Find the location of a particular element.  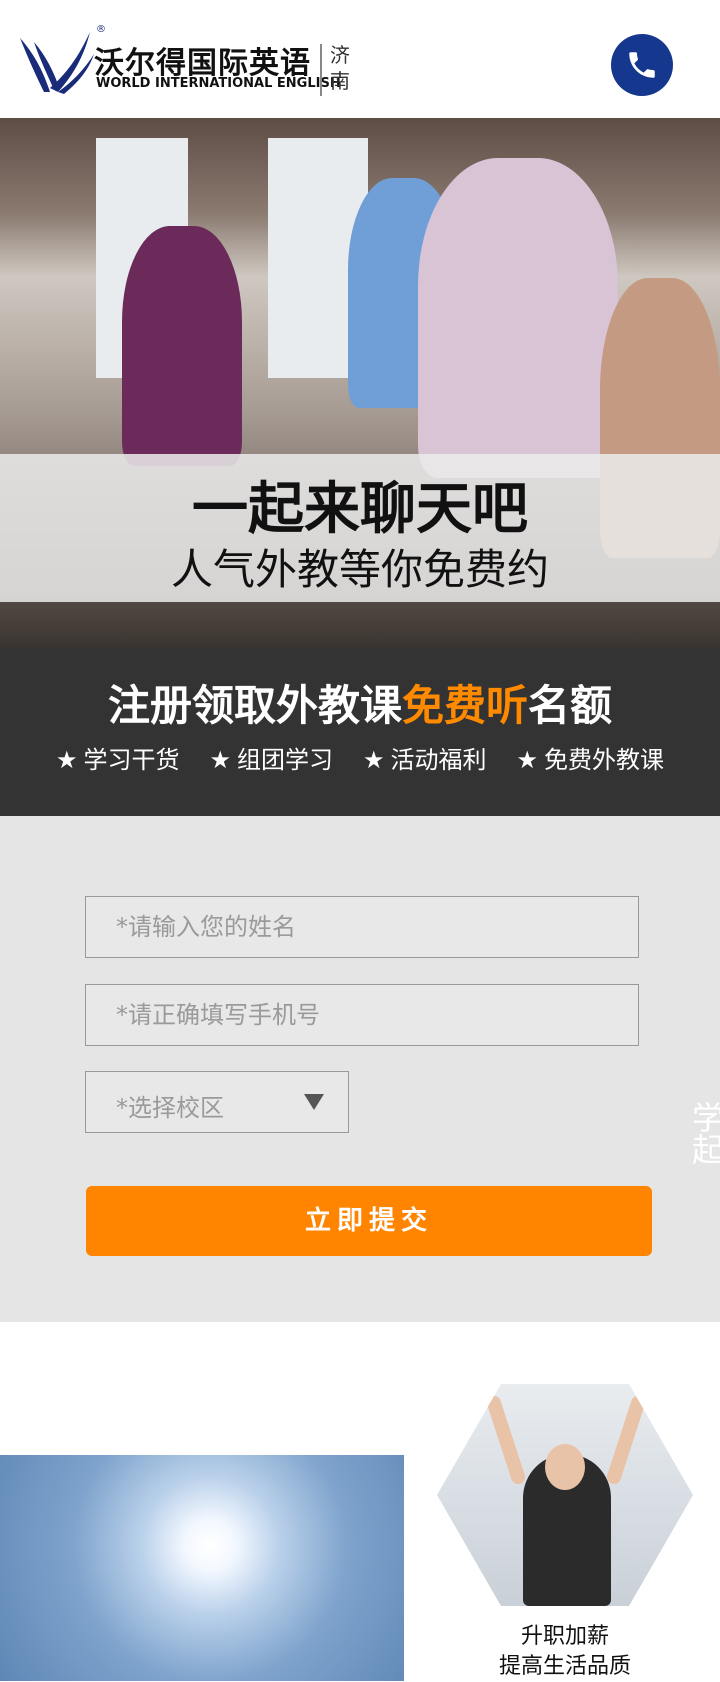

promo-tag: ★ 学习干货 is located at coordinates (118, 757).